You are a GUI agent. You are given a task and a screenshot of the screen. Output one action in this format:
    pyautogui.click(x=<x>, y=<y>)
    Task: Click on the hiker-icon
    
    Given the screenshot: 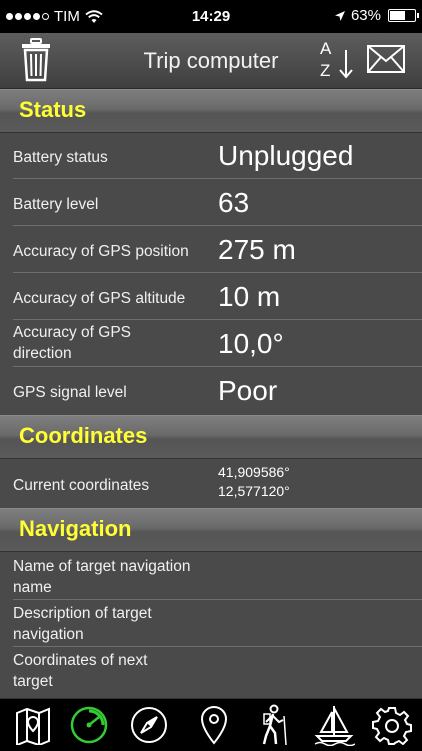 What is the action you would take?
    pyautogui.click(x=274, y=725)
    